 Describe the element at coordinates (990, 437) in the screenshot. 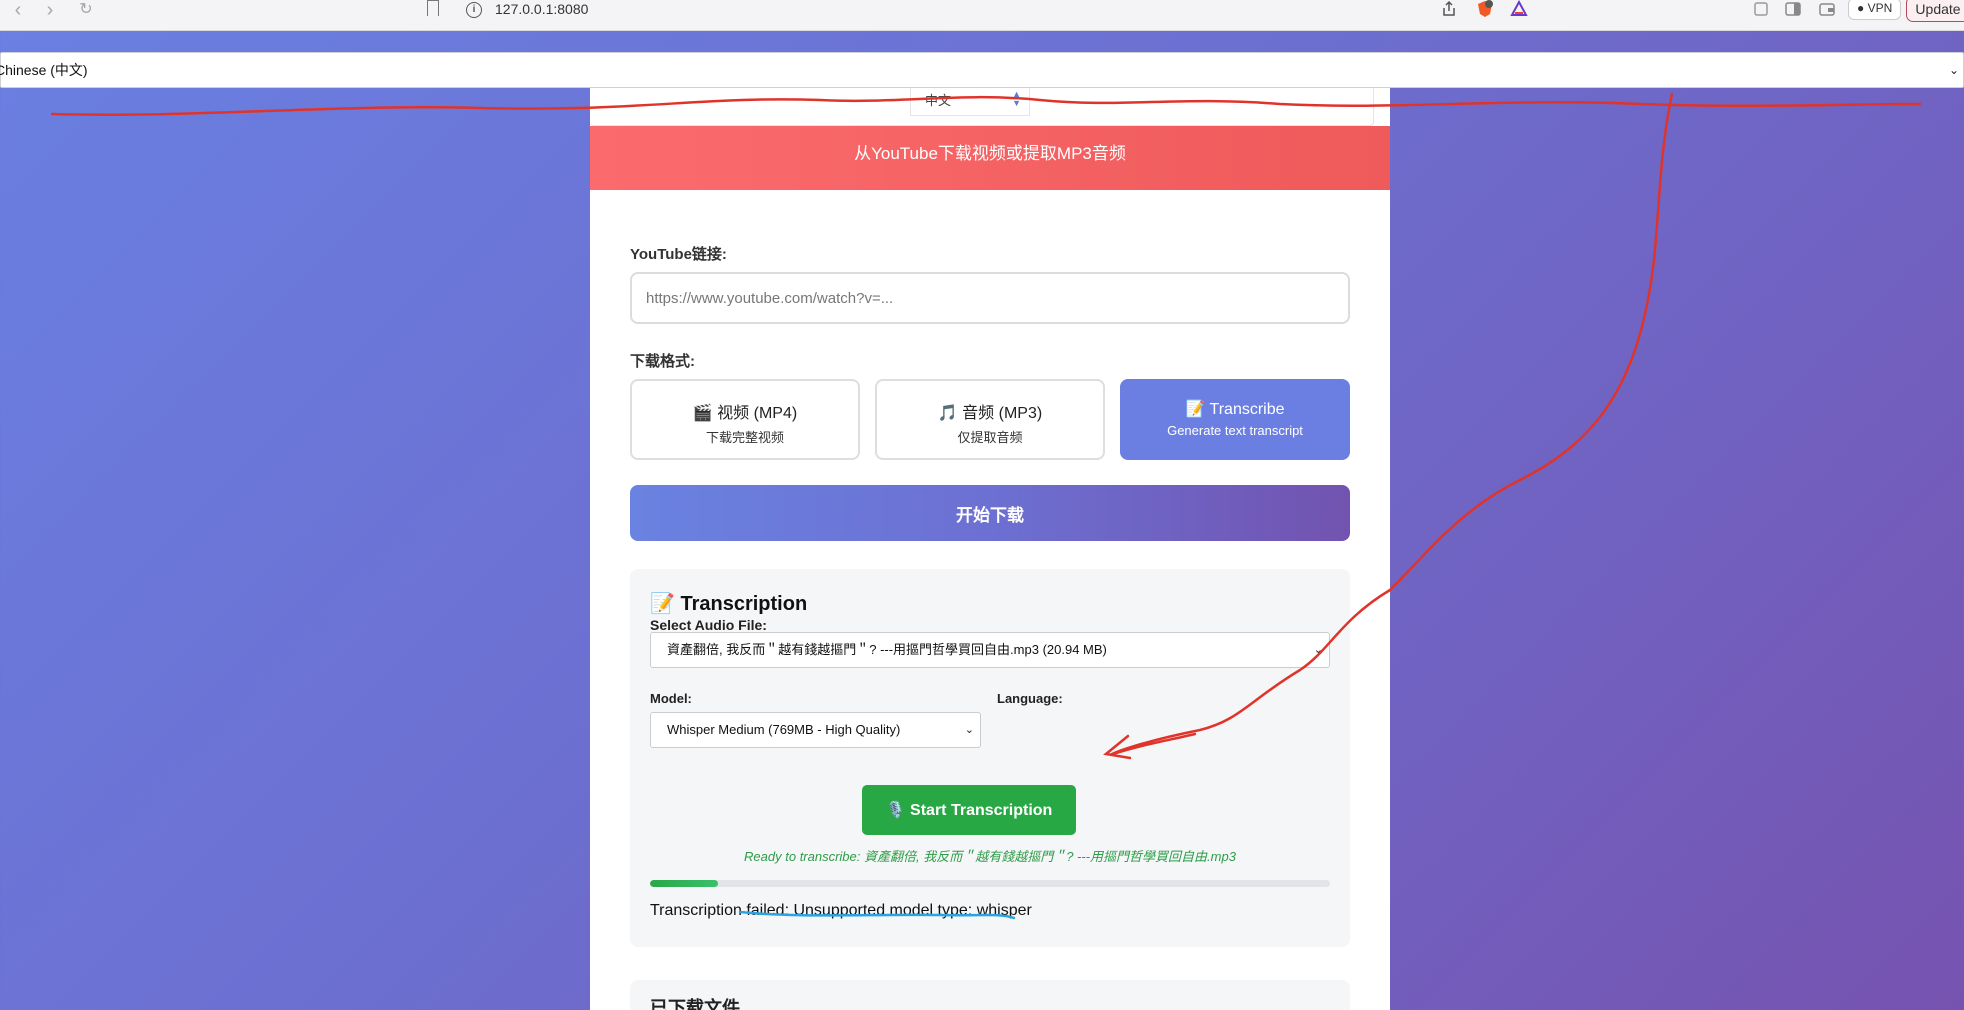

I see `format-subtitle: 仅提取音频` at that location.